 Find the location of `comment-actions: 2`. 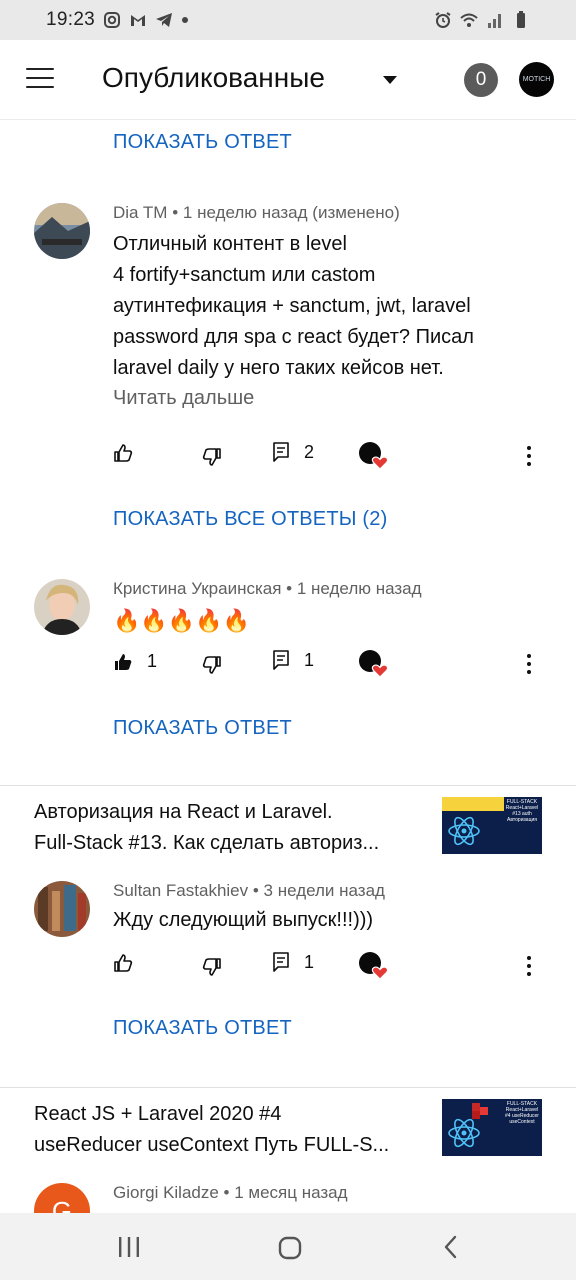

comment-actions: 2 is located at coordinates (288, 456).